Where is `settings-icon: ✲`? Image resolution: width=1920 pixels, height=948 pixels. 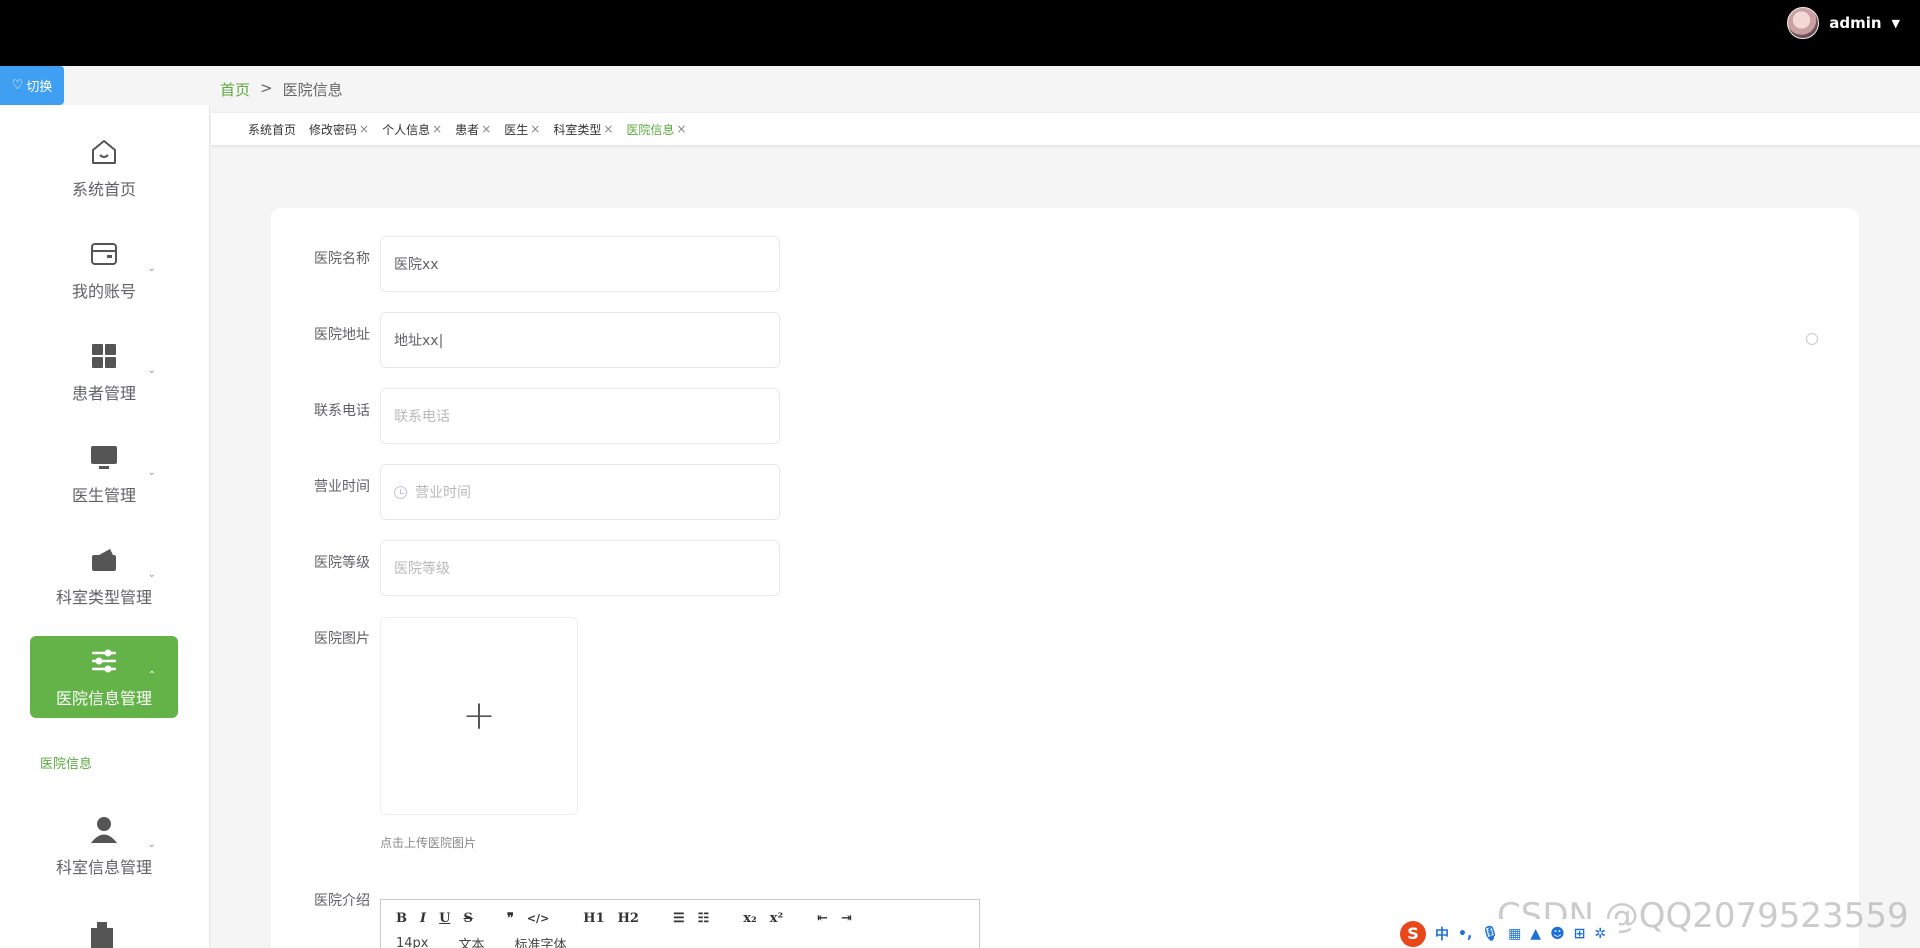 settings-icon: ✲ is located at coordinates (1600, 934).